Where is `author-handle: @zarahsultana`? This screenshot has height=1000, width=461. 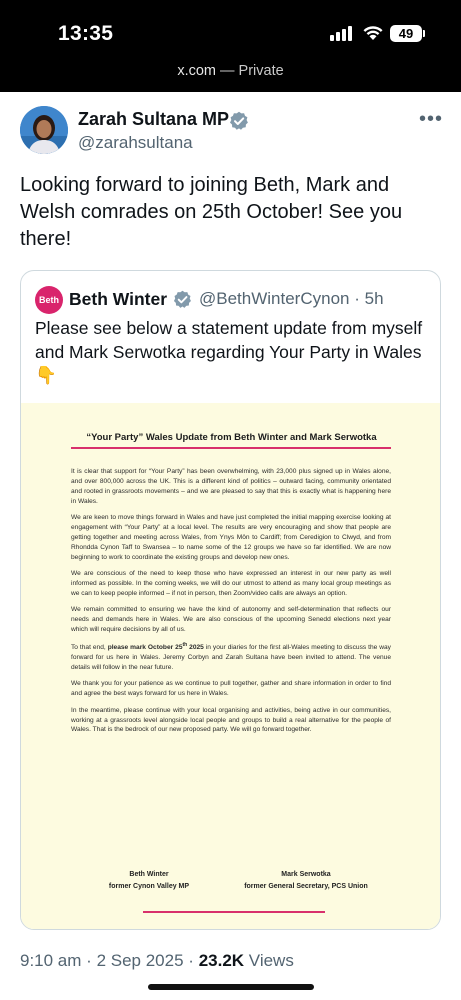
author-handle: @zarahsultana is located at coordinates (135, 143).